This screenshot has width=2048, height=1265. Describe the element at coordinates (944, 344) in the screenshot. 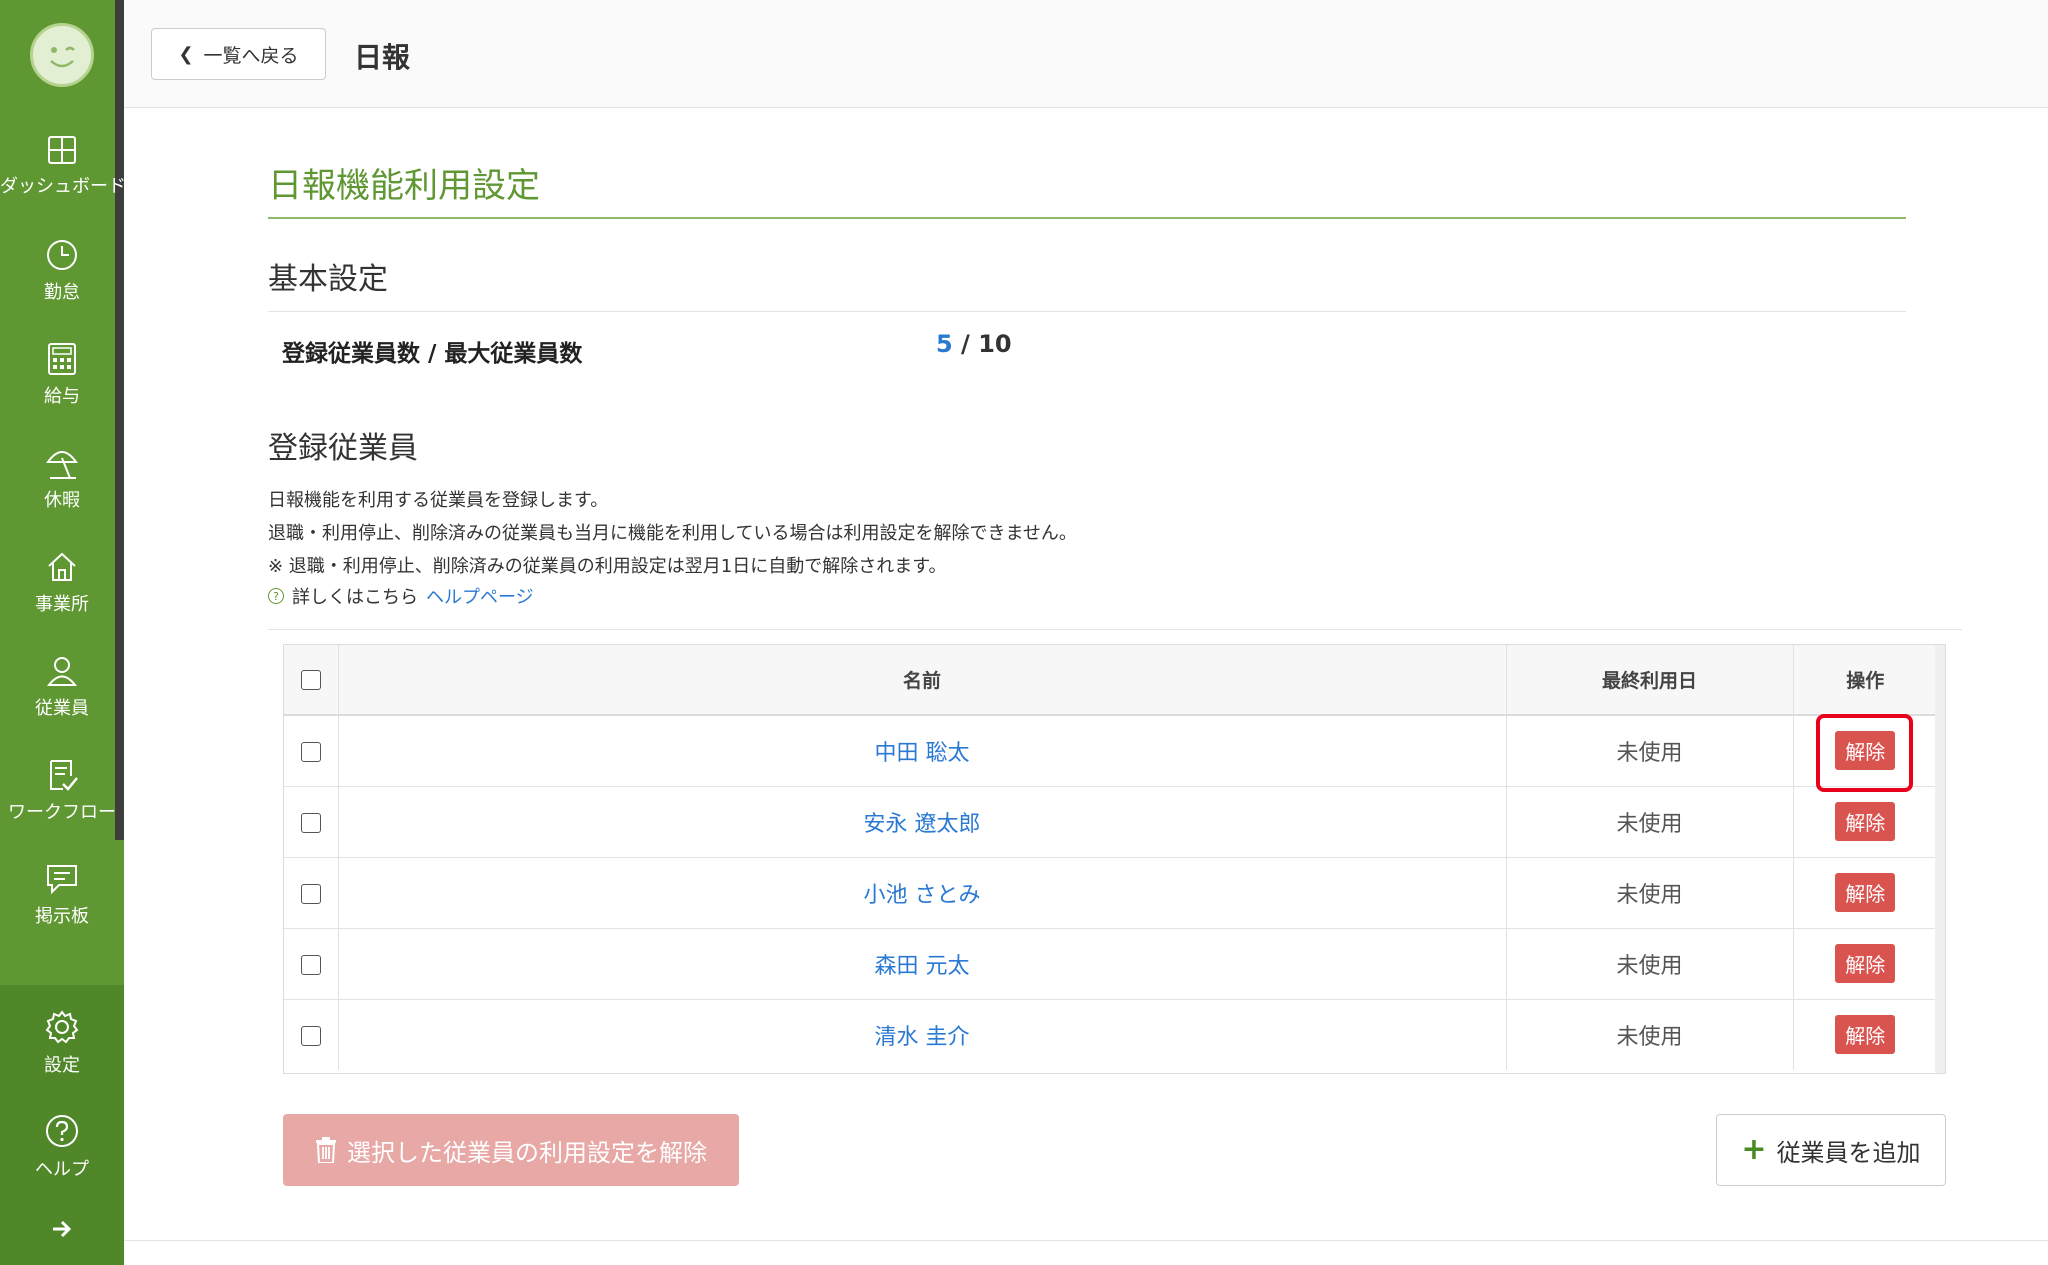

I see `employee-count-current: 5` at that location.